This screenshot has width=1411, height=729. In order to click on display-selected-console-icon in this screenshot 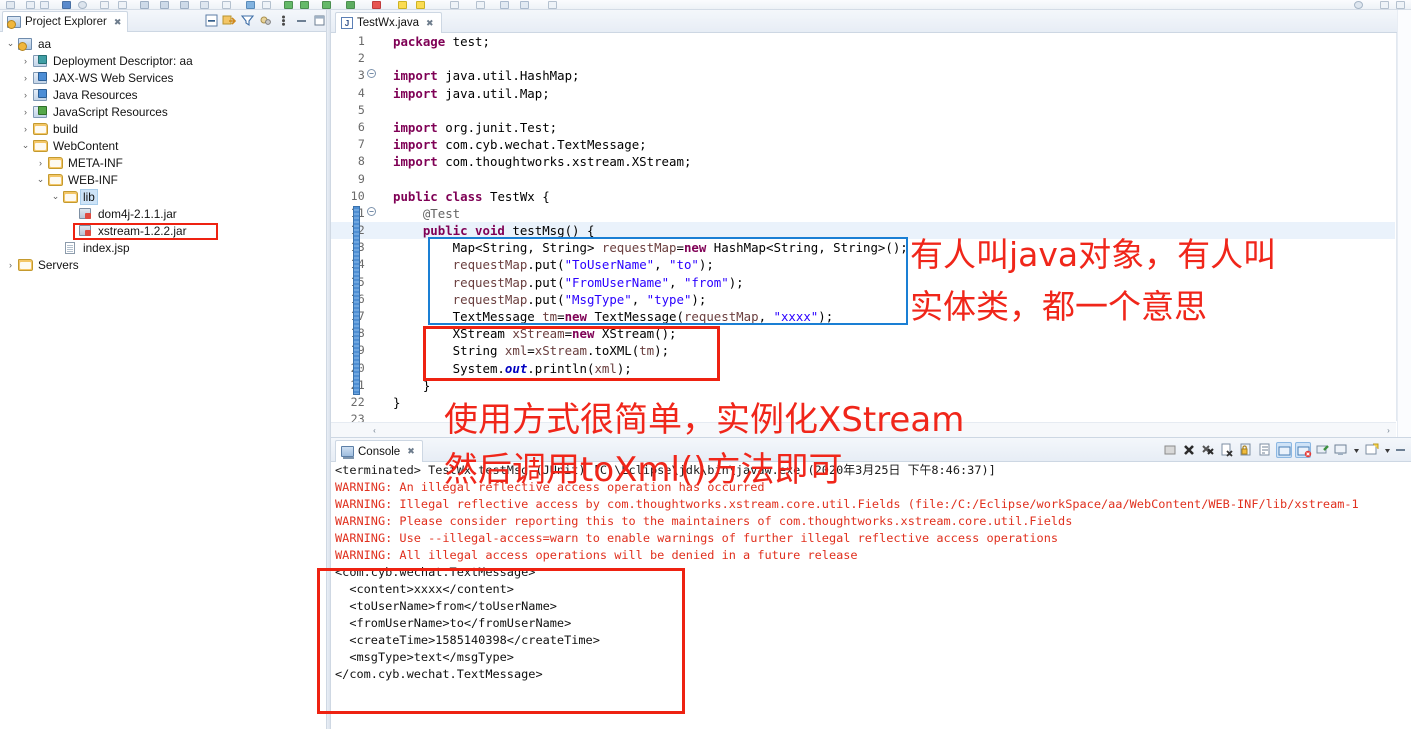, I will do `click(1341, 450)`.